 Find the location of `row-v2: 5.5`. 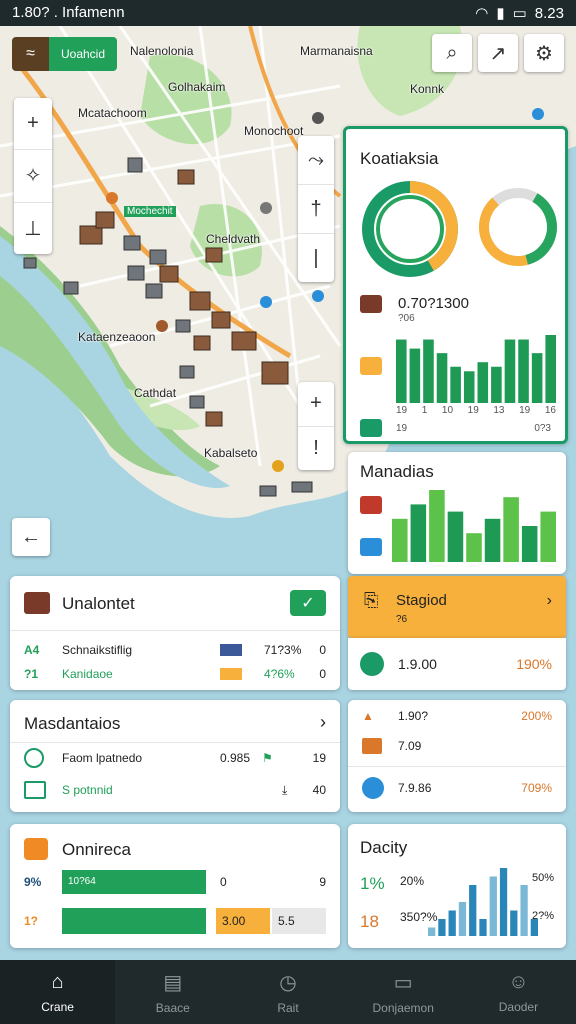

row-v2: 5.5 is located at coordinates (286, 921).